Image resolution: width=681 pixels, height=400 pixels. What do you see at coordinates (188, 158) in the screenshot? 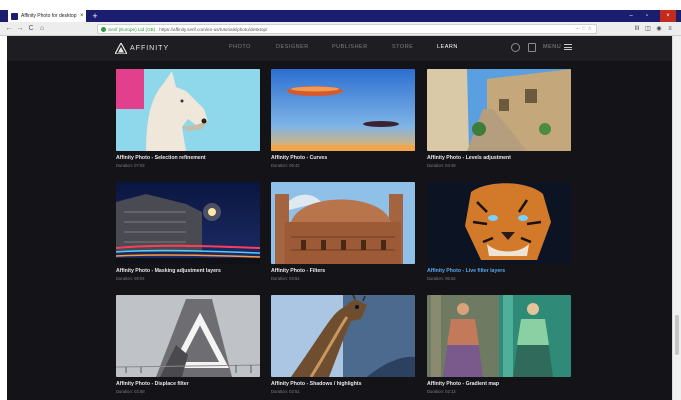
I see `tutorial-title: Affinity Photo - Selection refinement` at bounding box center [188, 158].